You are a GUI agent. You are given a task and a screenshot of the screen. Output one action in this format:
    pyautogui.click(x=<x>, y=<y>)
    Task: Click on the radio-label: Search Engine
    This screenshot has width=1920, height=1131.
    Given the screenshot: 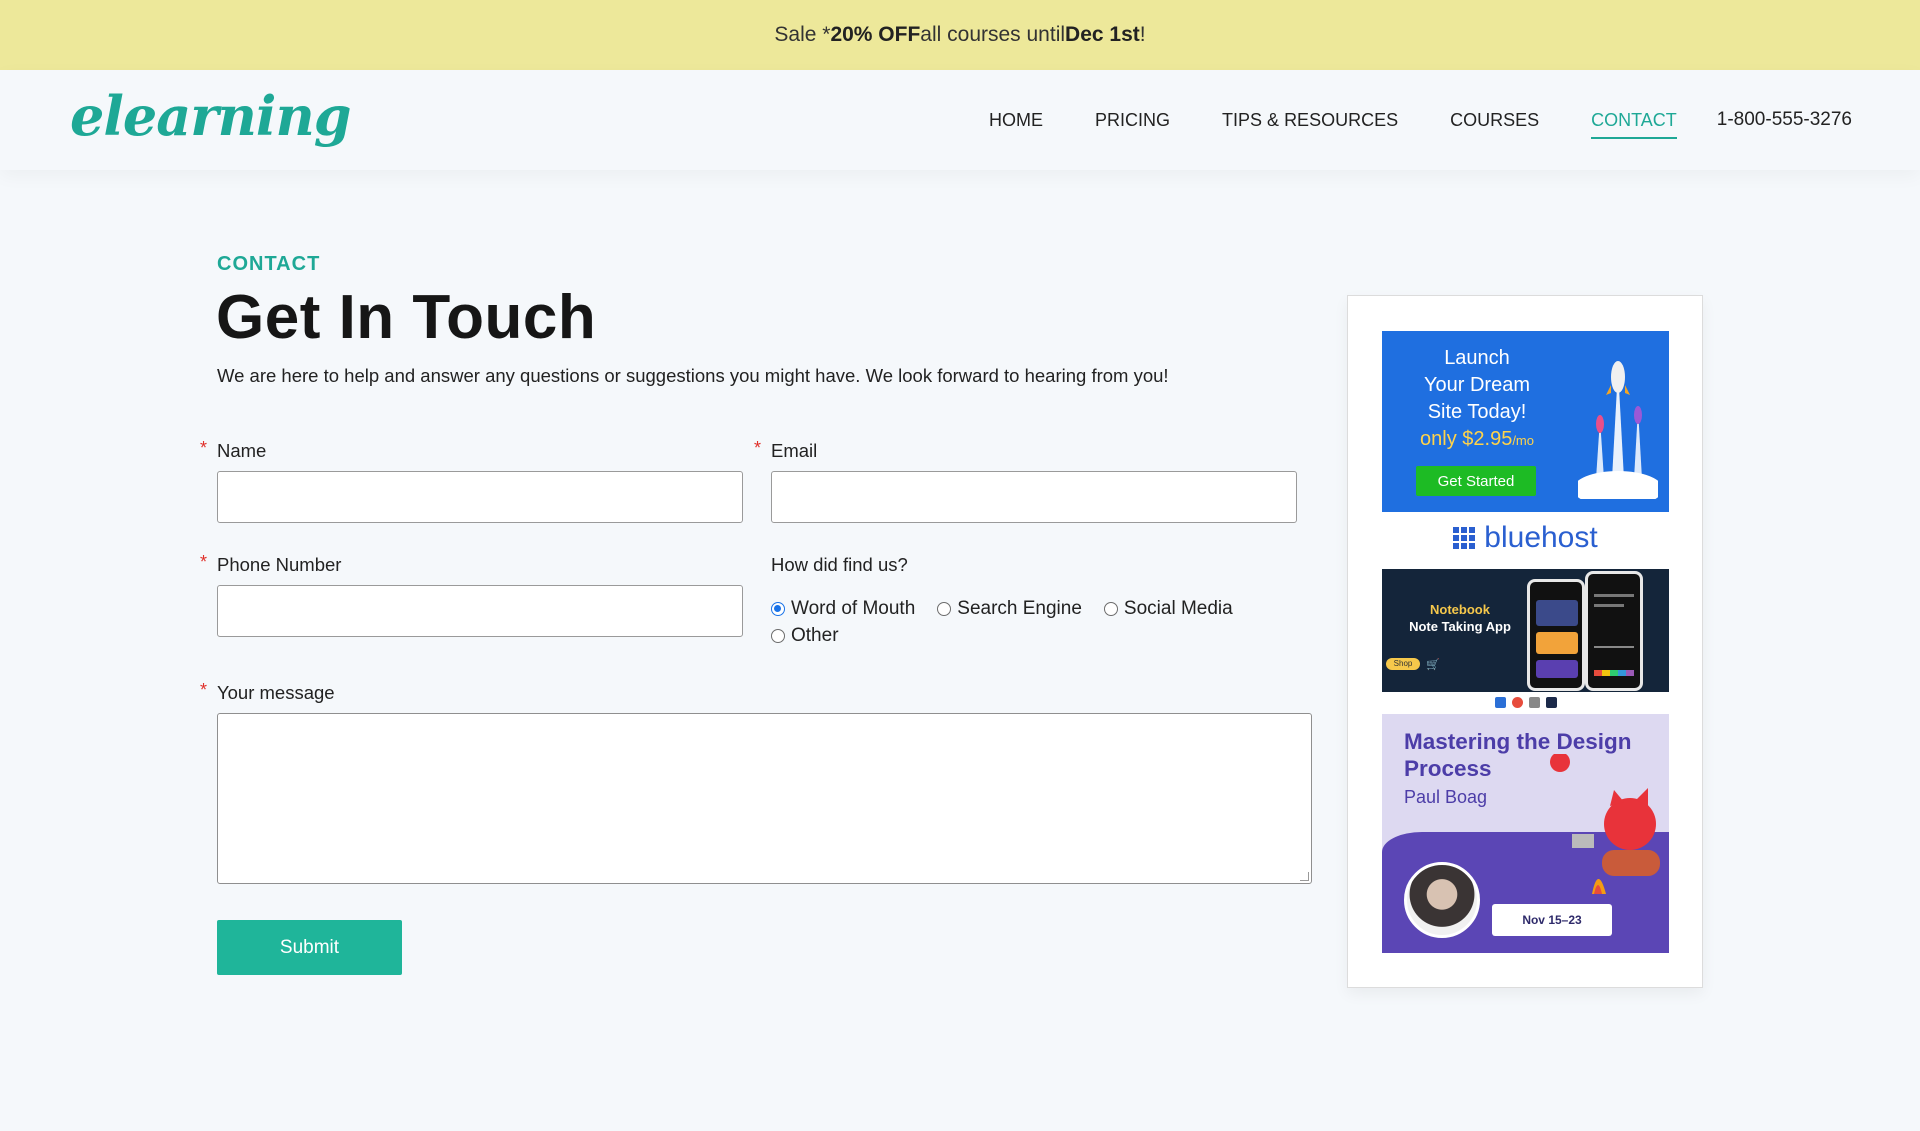 What is the action you would take?
    pyautogui.click(x=1019, y=608)
    